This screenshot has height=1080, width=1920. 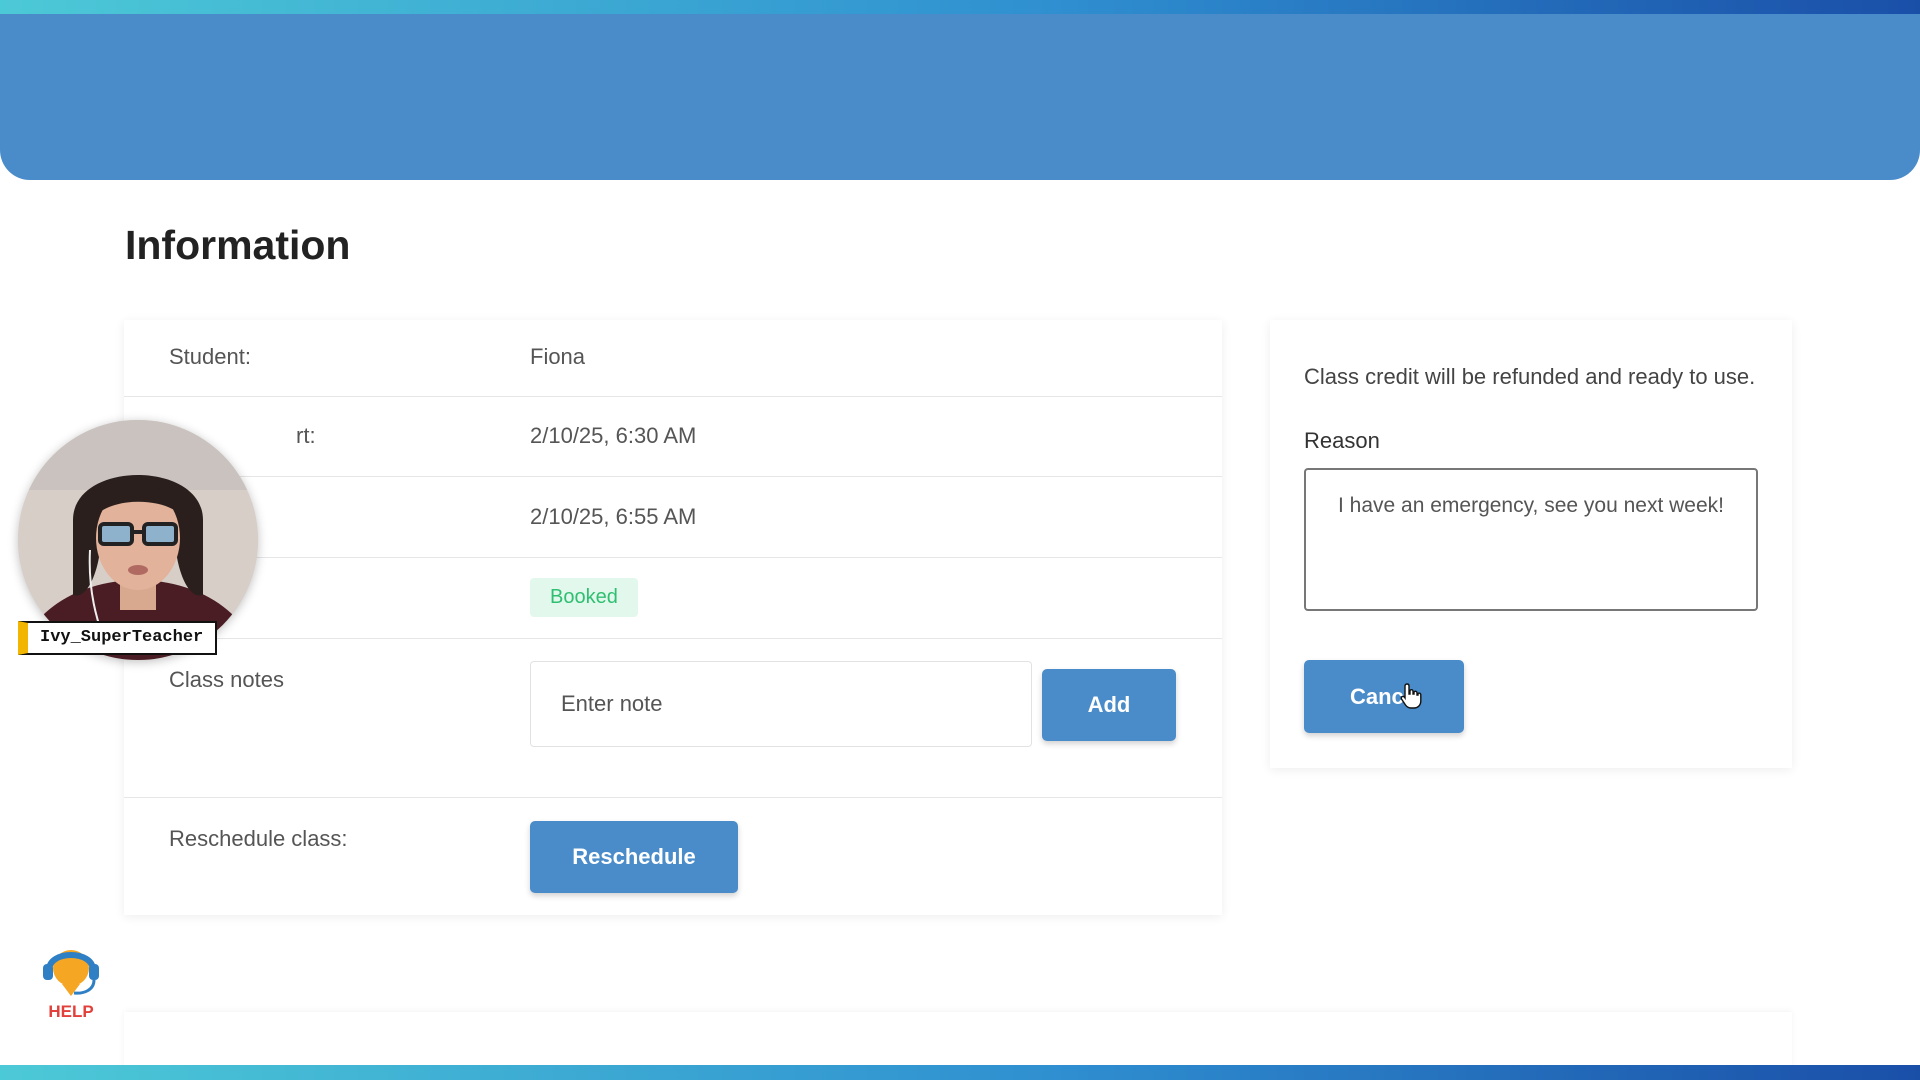 What do you see at coordinates (1411, 696) in the screenshot?
I see `hand-cursor-icon` at bounding box center [1411, 696].